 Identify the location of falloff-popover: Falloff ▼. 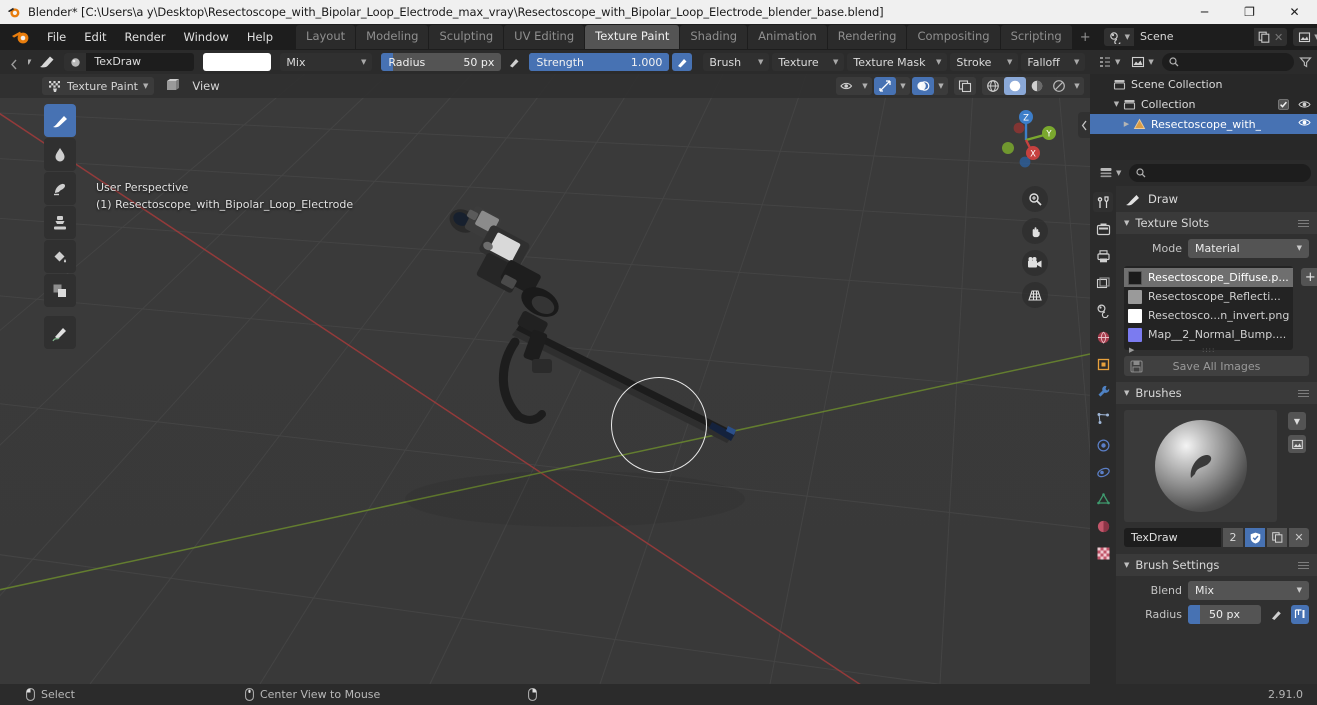
(1053, 62).